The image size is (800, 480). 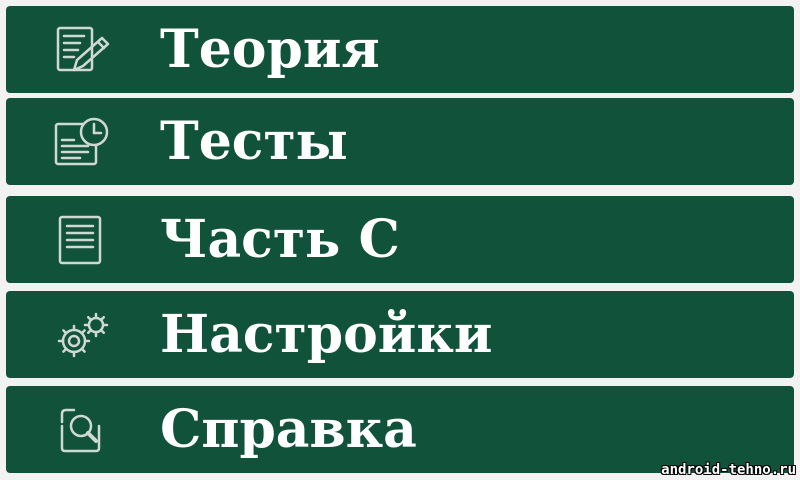 I want to click on menu-item-label: Справка, so click(x=288, y=429).